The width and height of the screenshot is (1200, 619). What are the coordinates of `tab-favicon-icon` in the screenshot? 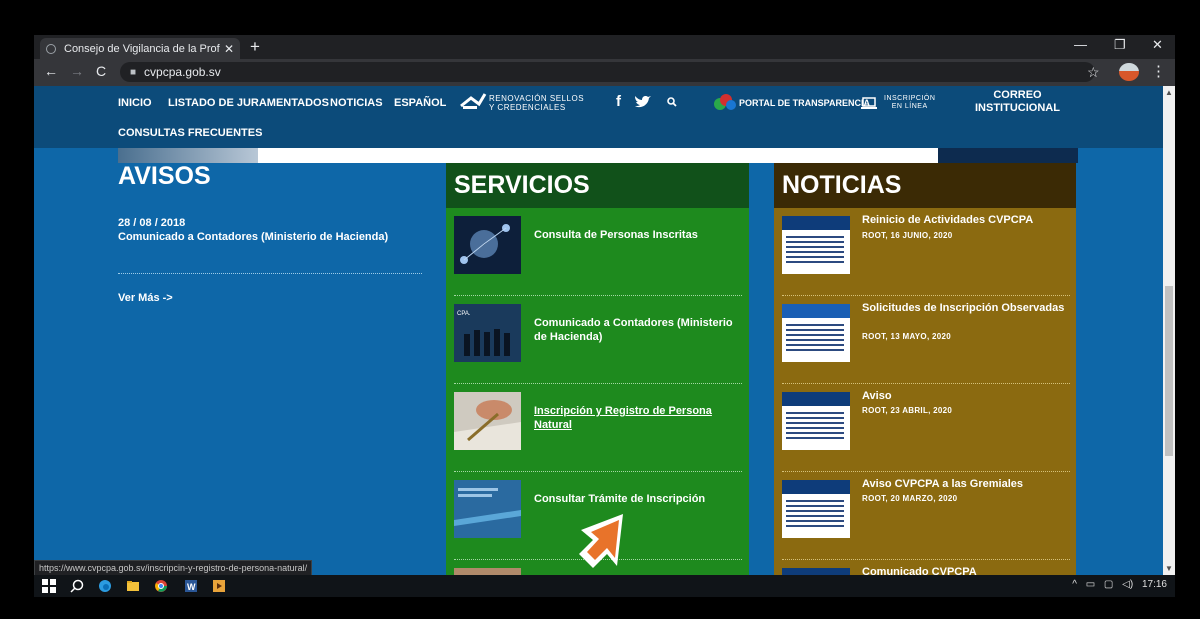 It's located at (51, 48).